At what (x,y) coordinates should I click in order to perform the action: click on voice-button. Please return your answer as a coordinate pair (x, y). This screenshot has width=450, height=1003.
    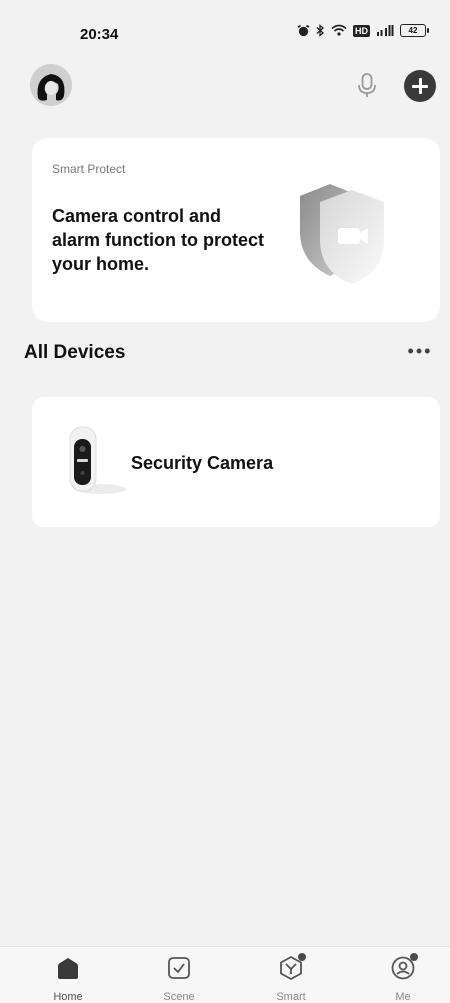
    Looking at the image, I should click on (367, 85).